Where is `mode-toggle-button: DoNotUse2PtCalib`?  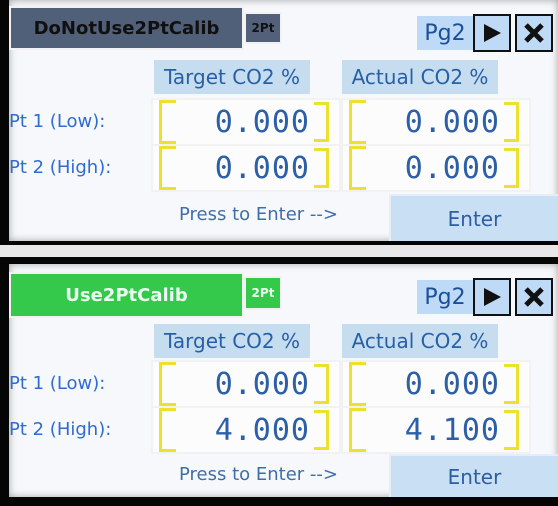
mode-toggle-button: DoNotUse2PtCalib is located at coordinates (126, 28).